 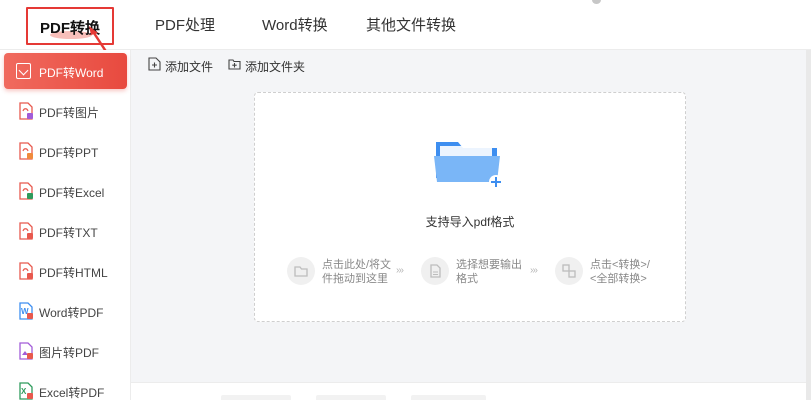 What do you see at coordinates (23, 71) in the screenshot?
I see `pdf-to-word-icon` at bounding box center [23, 71].